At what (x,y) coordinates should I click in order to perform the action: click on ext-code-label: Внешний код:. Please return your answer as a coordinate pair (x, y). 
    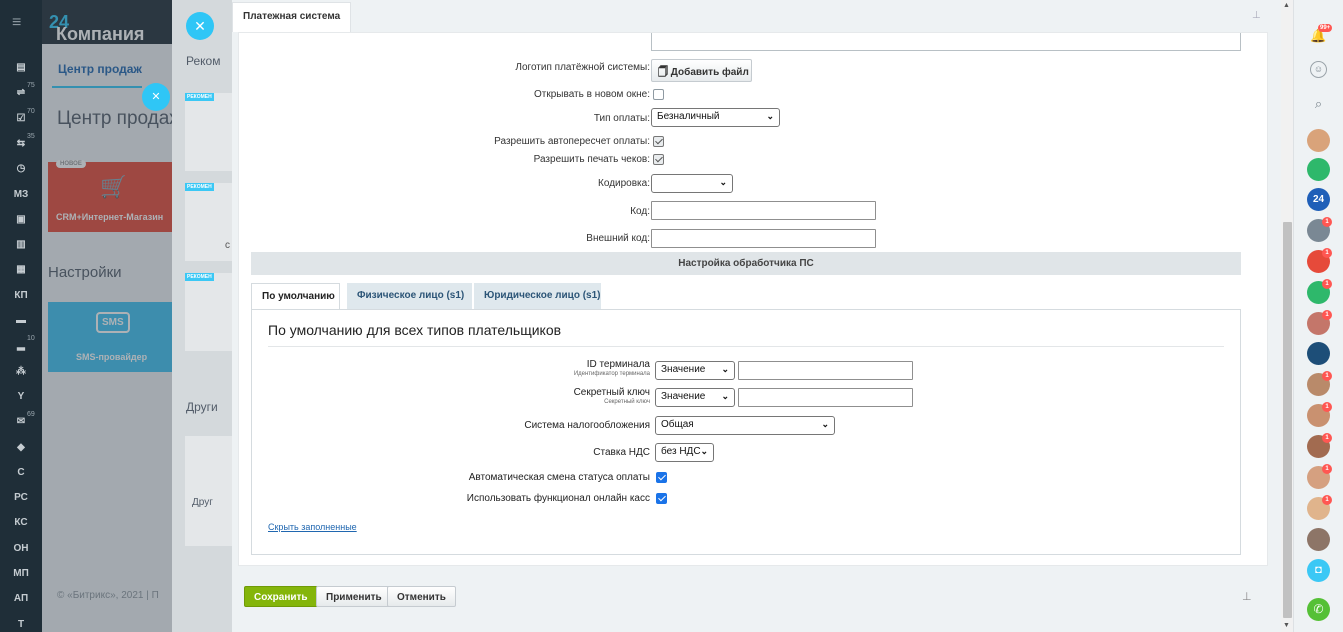
    Looking at the image, I should click on (618, 238).